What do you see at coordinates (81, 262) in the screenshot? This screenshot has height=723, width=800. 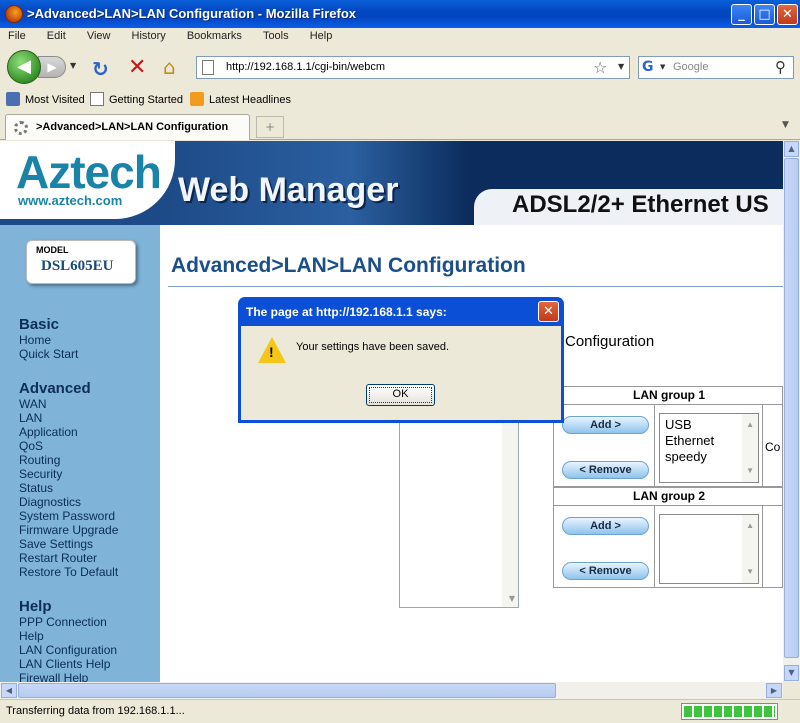 I see `model-badge: MODEL DSL605EU` at bounding box center [81, 262].